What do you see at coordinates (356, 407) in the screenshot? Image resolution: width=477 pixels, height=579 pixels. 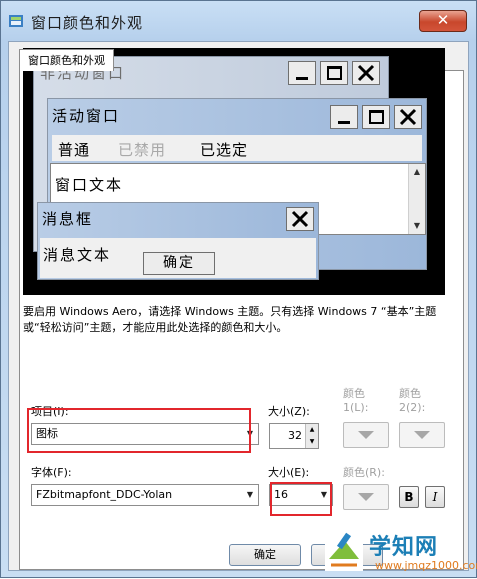 I see `color1-sublabel: 1(L):` at bounding box center [356, 407].